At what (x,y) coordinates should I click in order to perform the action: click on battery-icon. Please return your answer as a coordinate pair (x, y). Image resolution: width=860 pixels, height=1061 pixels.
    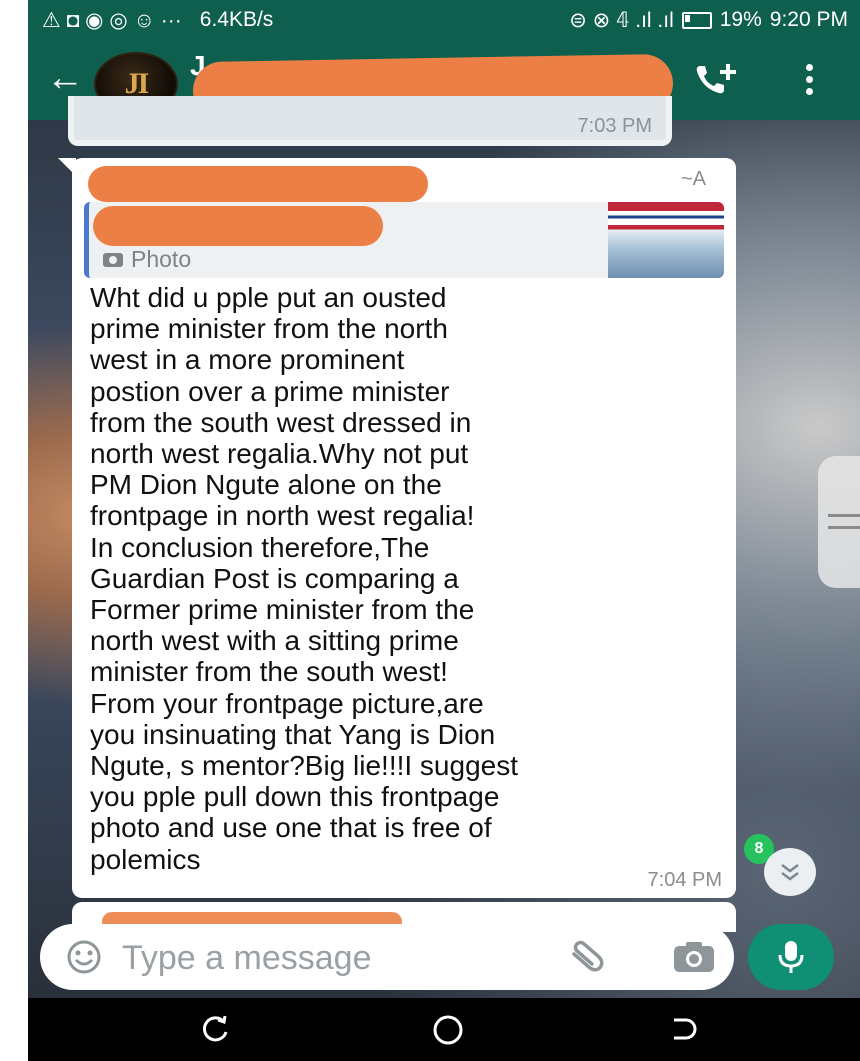
    Looking at the image, I should click on (696, 20).